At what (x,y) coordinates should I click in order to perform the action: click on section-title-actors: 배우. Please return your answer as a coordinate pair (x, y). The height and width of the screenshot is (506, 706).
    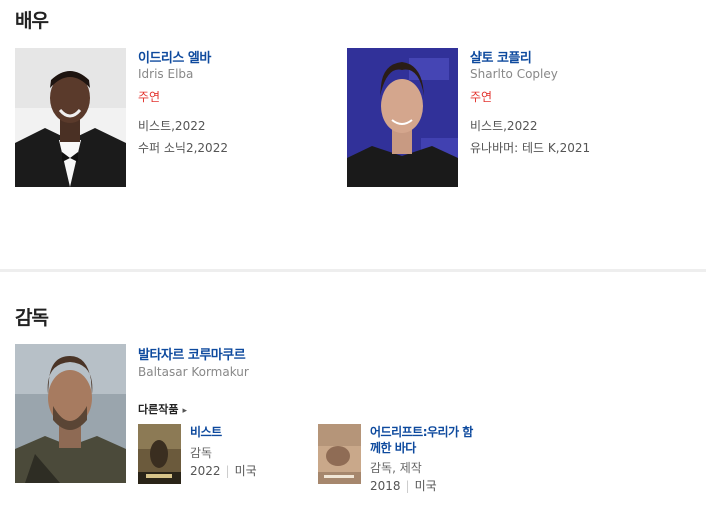
    Looking at the image, I should click on (32, 21).